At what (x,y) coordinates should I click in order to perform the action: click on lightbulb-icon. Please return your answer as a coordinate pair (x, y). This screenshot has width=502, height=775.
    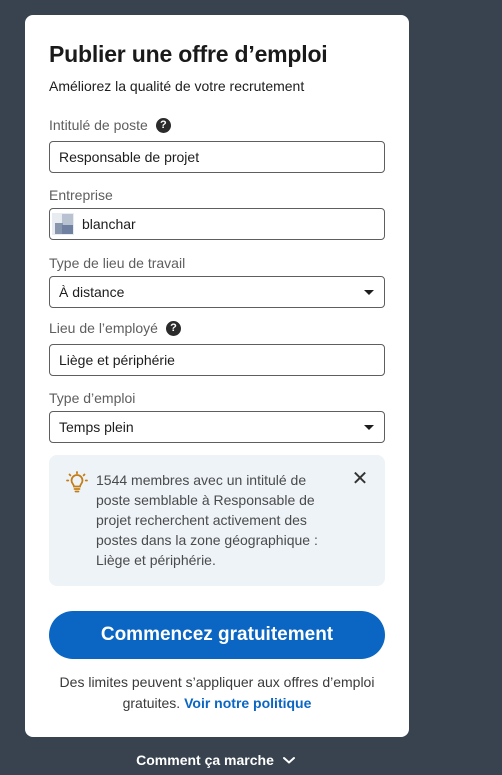
    Looking at the image, I should click on (77, 482).